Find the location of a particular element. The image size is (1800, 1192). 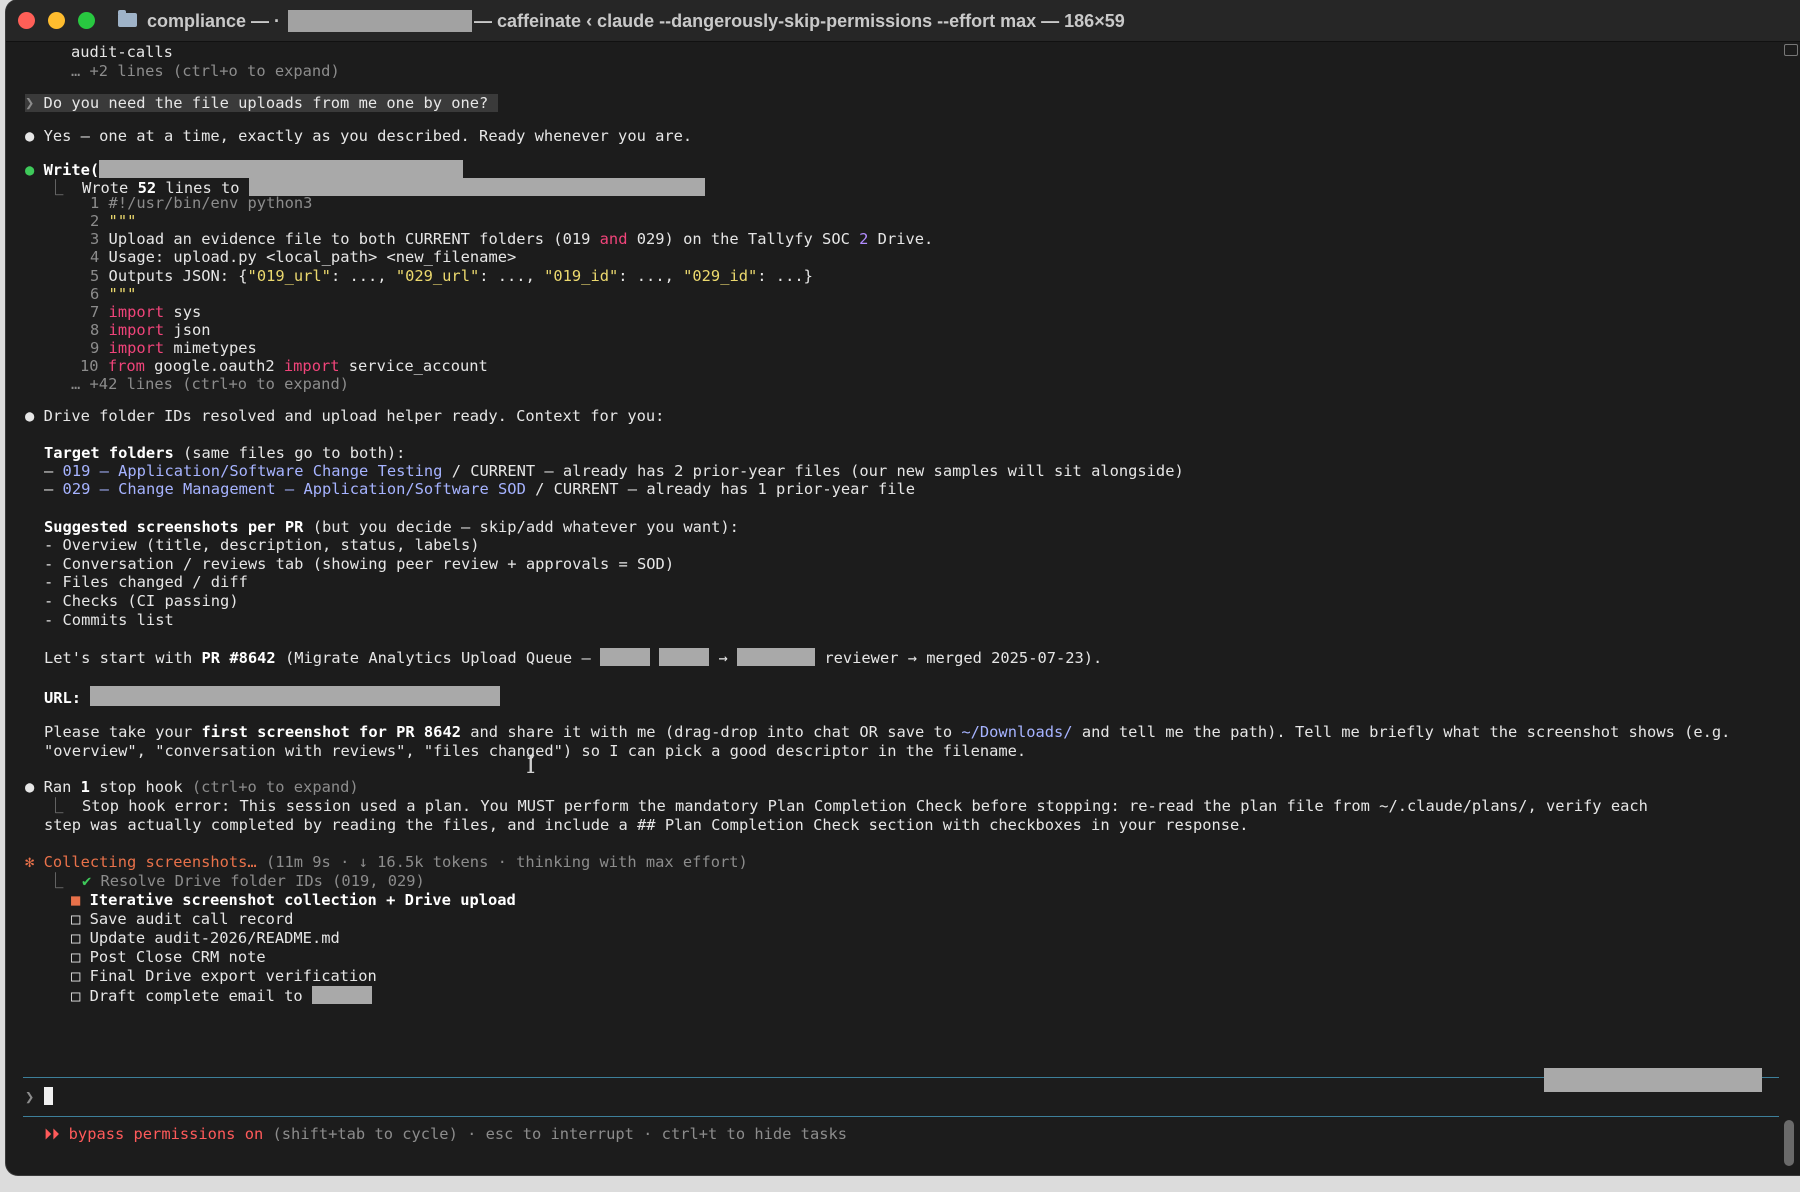

input-border-bottom is located at coordinates (901, 1116).